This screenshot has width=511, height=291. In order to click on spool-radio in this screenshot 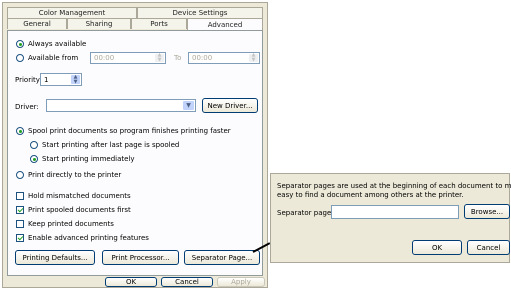, I will do `click(20, 131)`.